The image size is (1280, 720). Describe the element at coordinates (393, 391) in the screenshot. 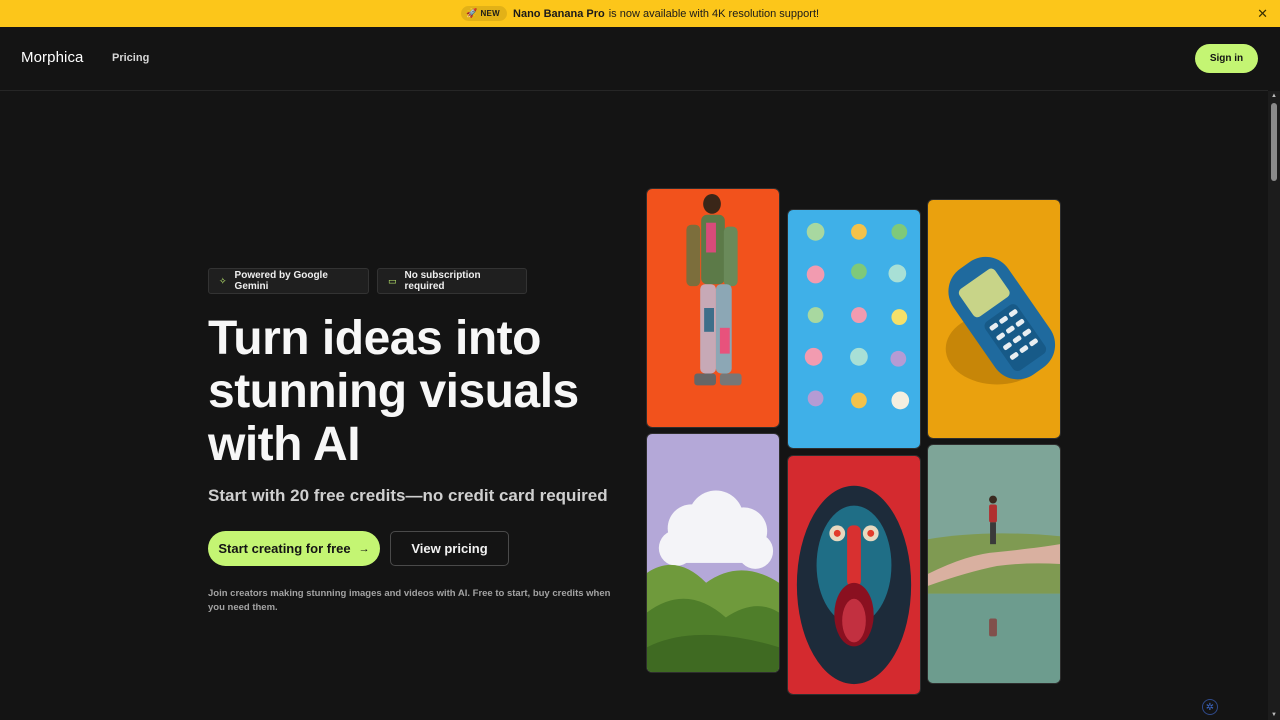

I see `hero-headline: Turn ideas into stunning visuals with AI` at that location.